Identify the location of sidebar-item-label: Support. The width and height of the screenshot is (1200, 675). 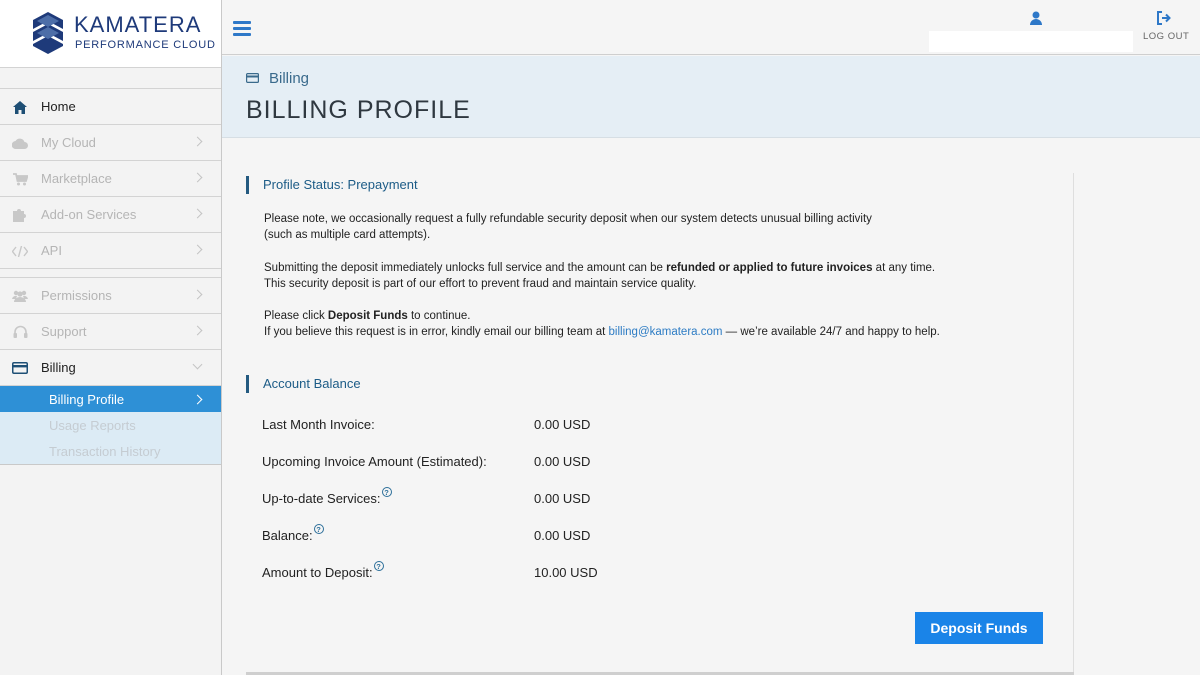
(64, 331).